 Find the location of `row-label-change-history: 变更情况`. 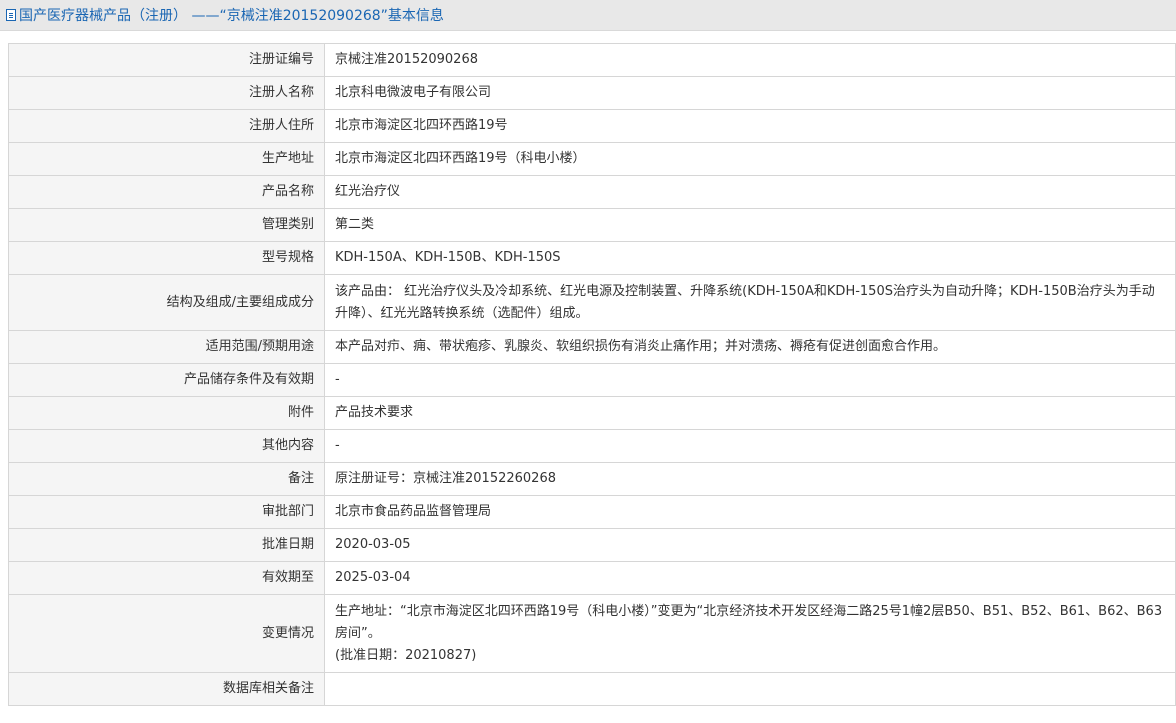

row-label-change-history: 变更情况 is located at coordinates (166, 633).